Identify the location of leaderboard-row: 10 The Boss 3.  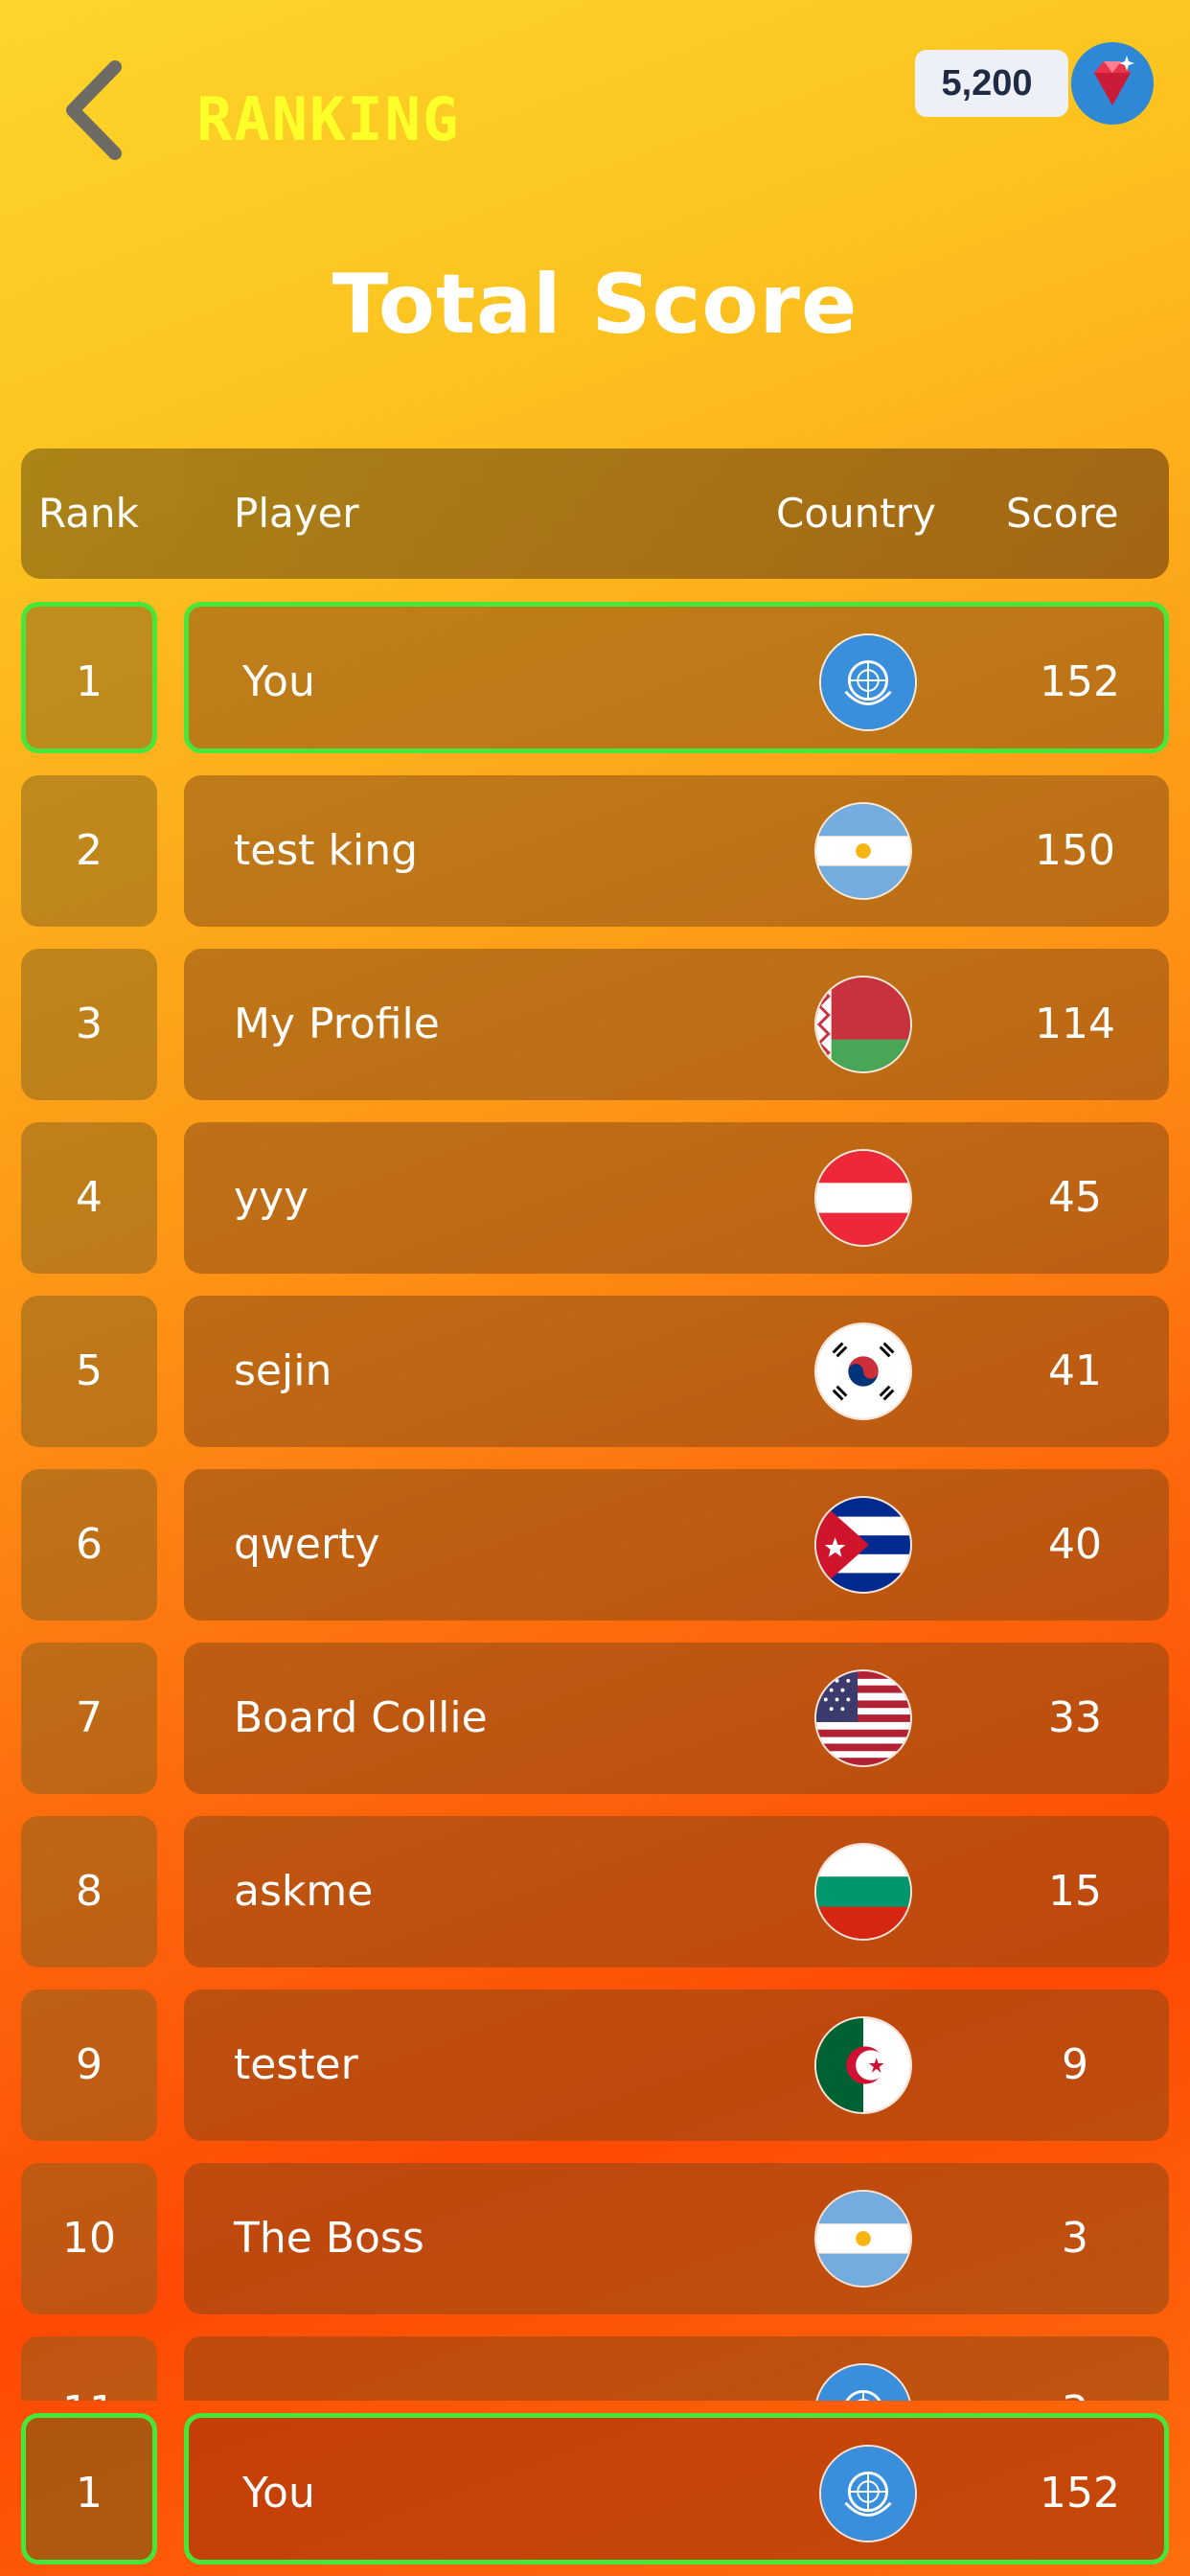
(595, 2240).